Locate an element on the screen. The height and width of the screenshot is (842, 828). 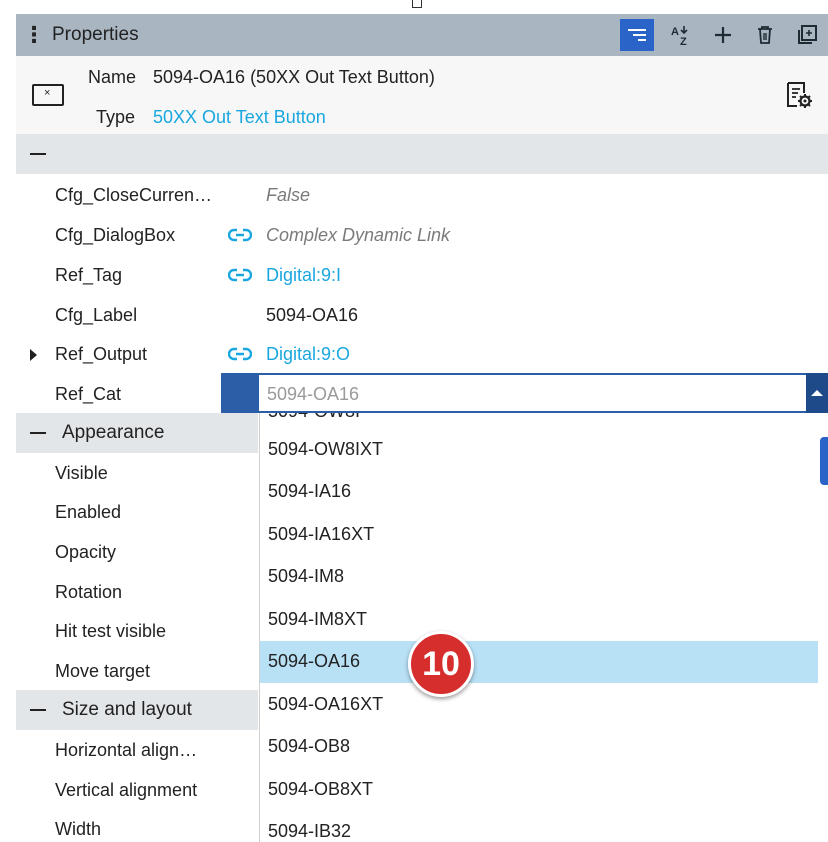
property-row: Cfg_Label 5094-OA16 is located at coordinates (422, 315).